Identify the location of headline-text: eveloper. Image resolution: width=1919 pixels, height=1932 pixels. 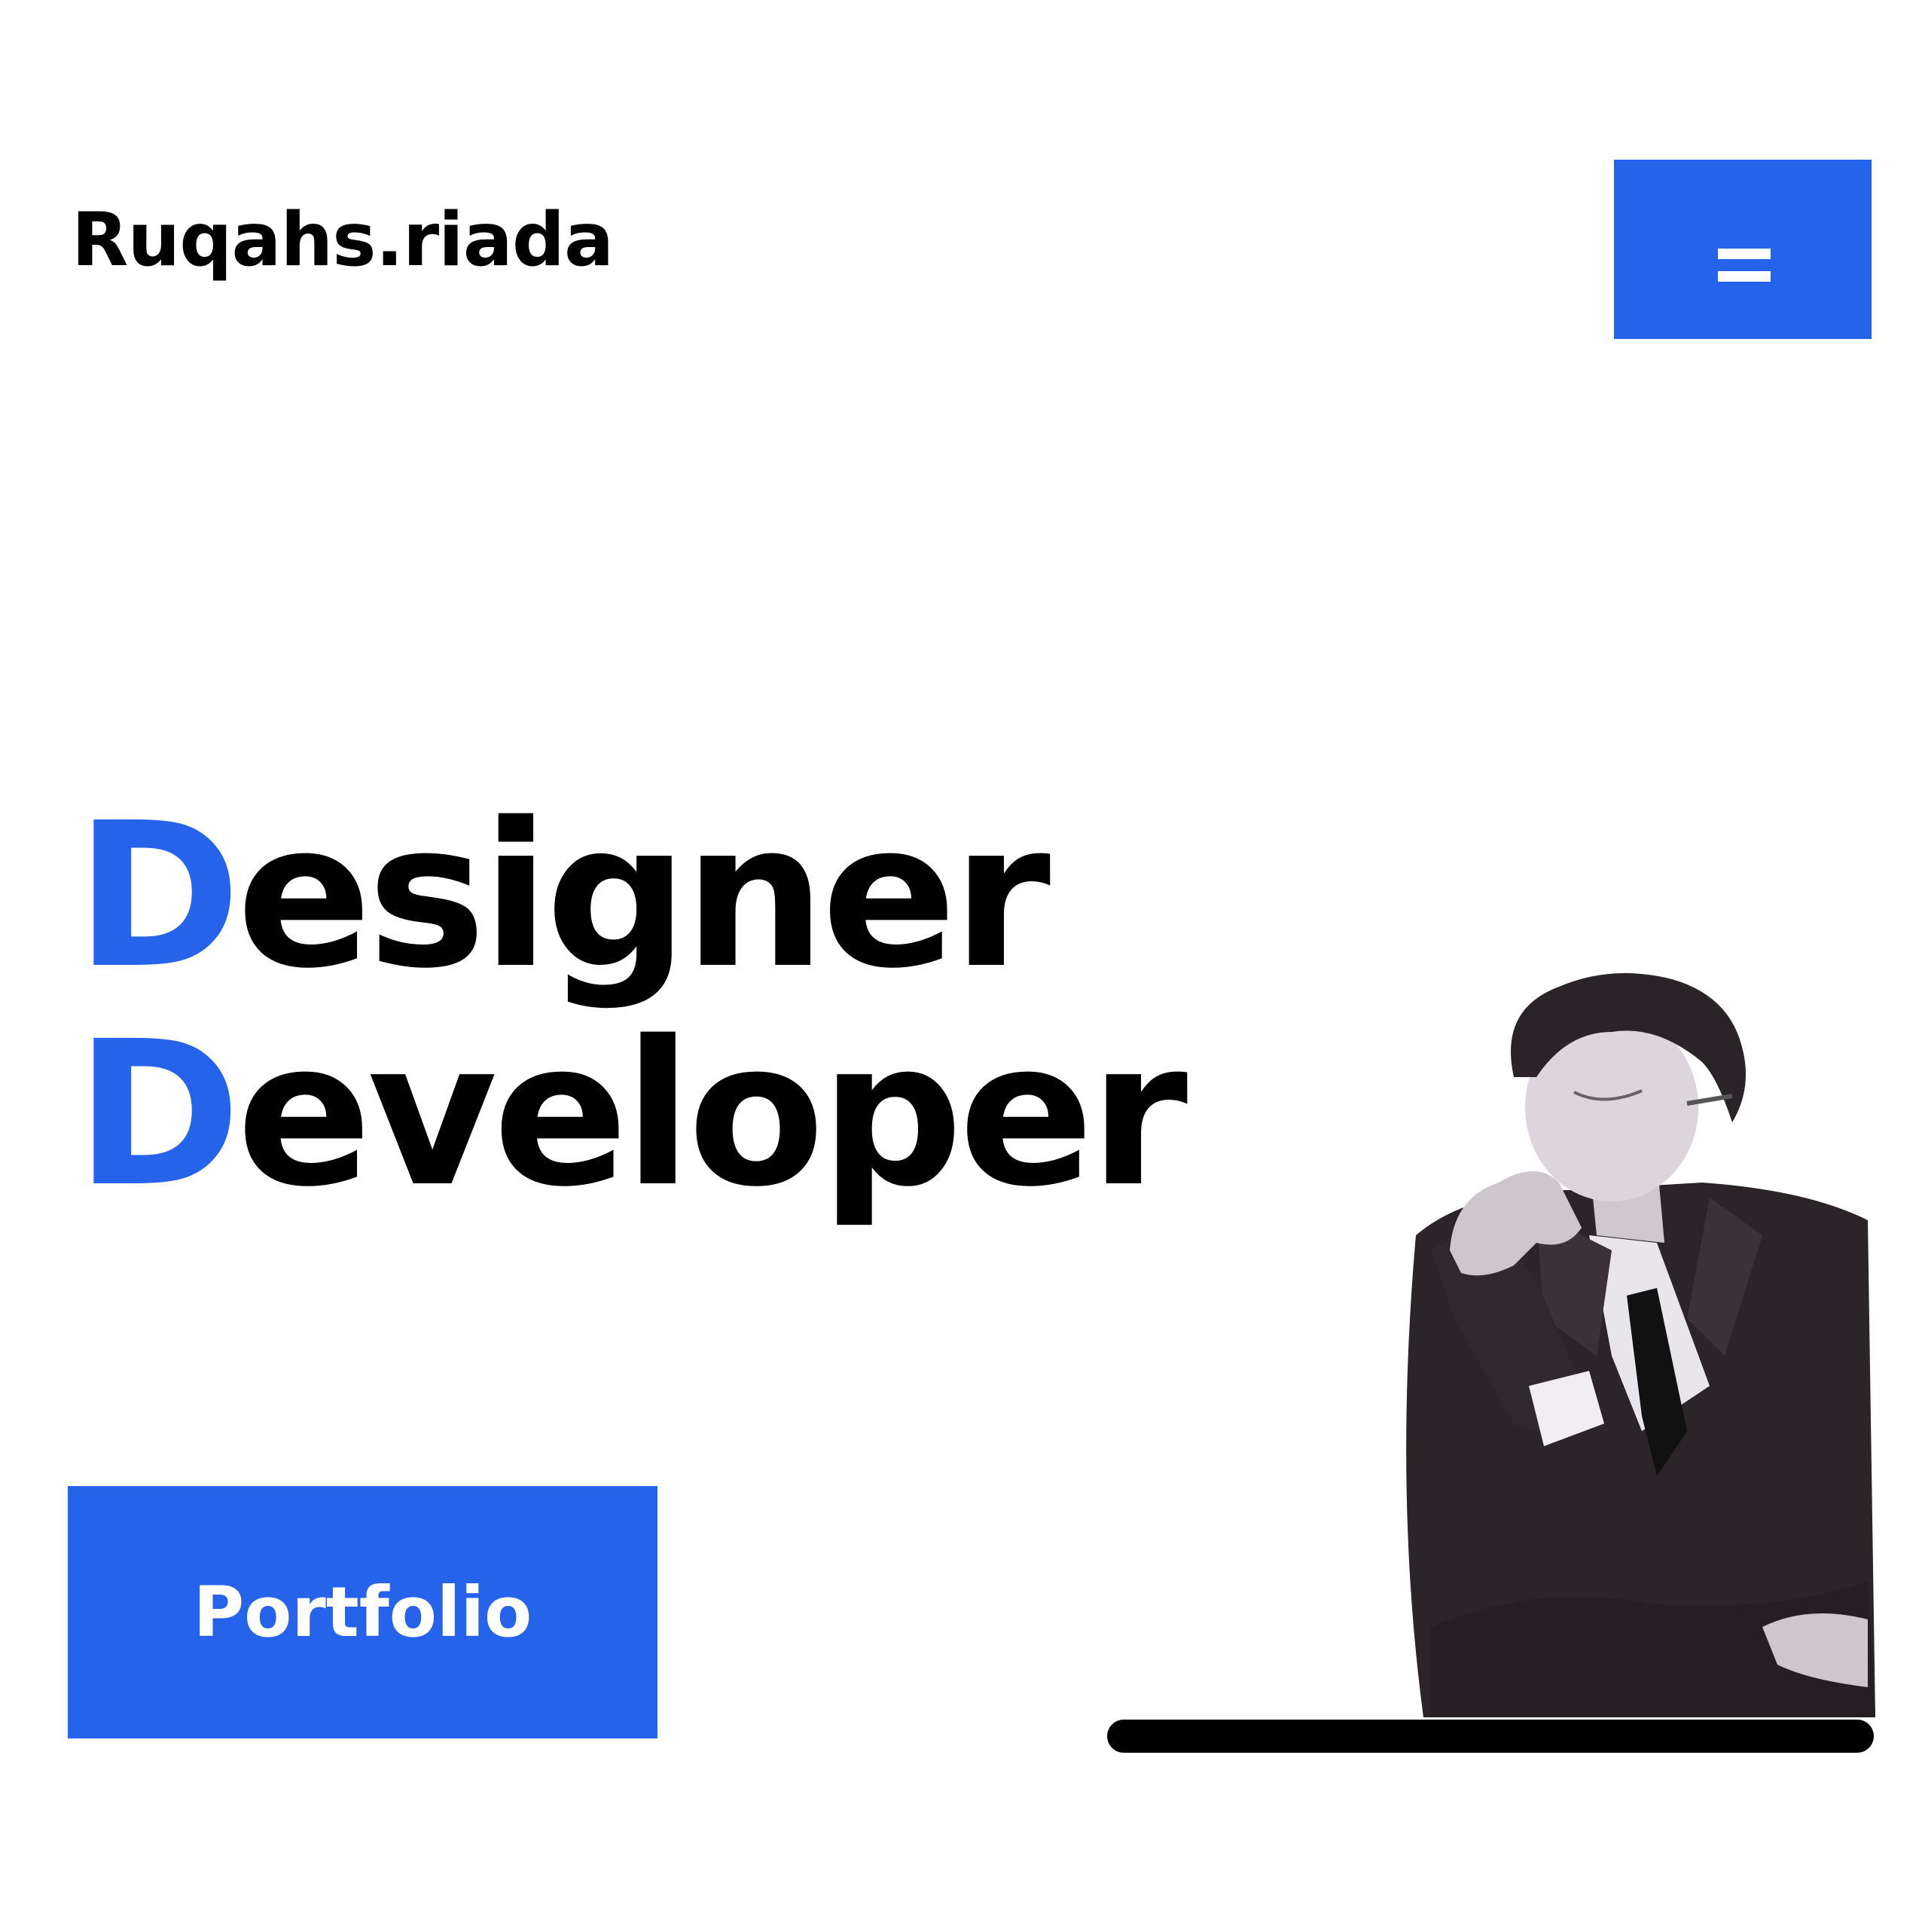
(712, 1115).